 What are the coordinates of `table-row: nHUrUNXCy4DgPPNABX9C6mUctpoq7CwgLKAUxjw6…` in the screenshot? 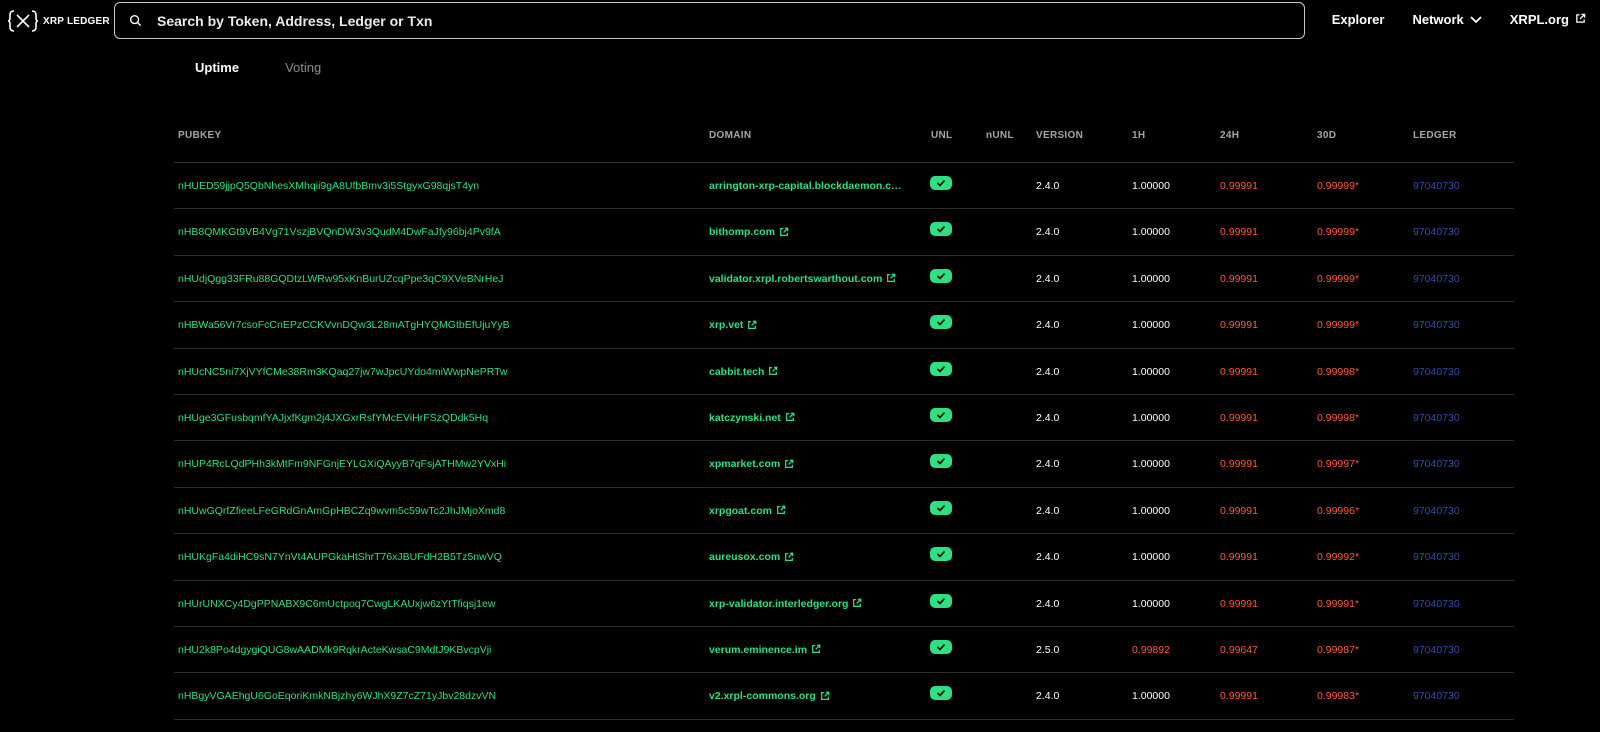 It's located at (844, 604).